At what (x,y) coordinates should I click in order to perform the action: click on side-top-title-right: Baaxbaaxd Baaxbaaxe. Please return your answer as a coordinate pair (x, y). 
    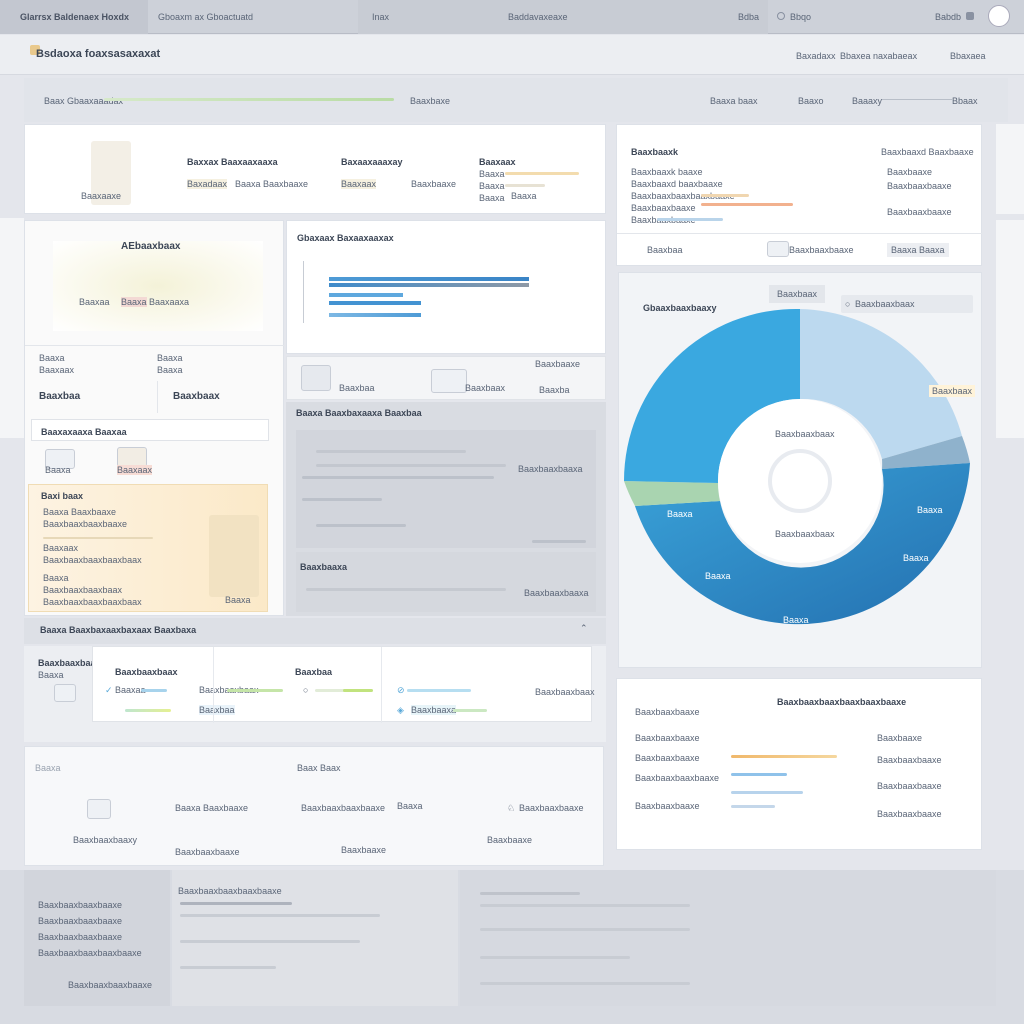
    Looking at the image, I should click on (927, 152).